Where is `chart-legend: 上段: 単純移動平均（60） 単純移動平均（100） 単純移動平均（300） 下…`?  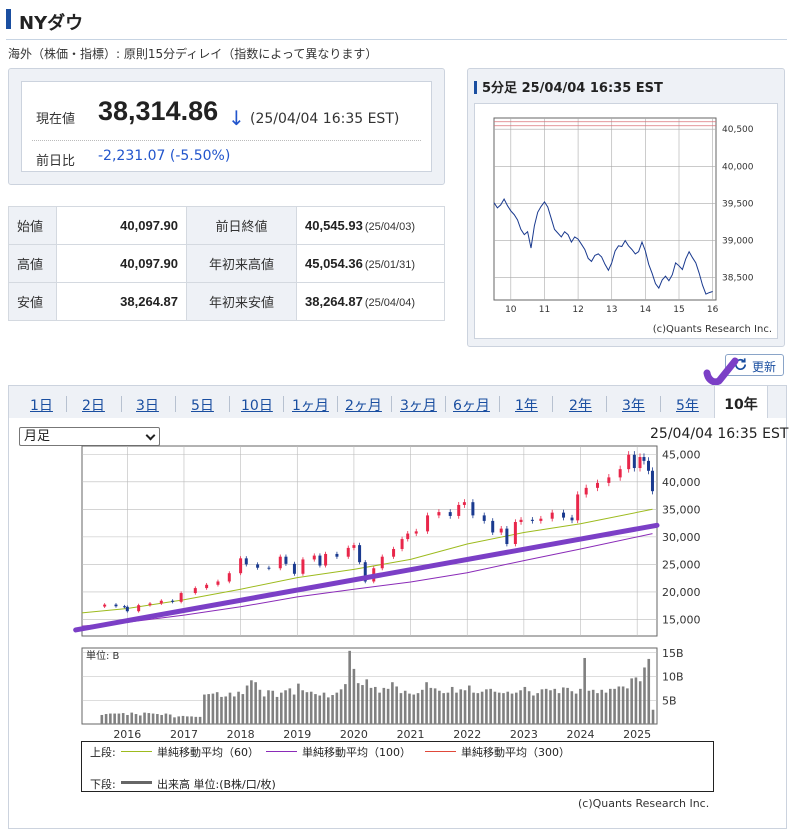
chart-legend: 上段: 単純移動平均（60） 単純移動平均（100） 単純移動平均（300） 下… is located at coordinates (397, 766).